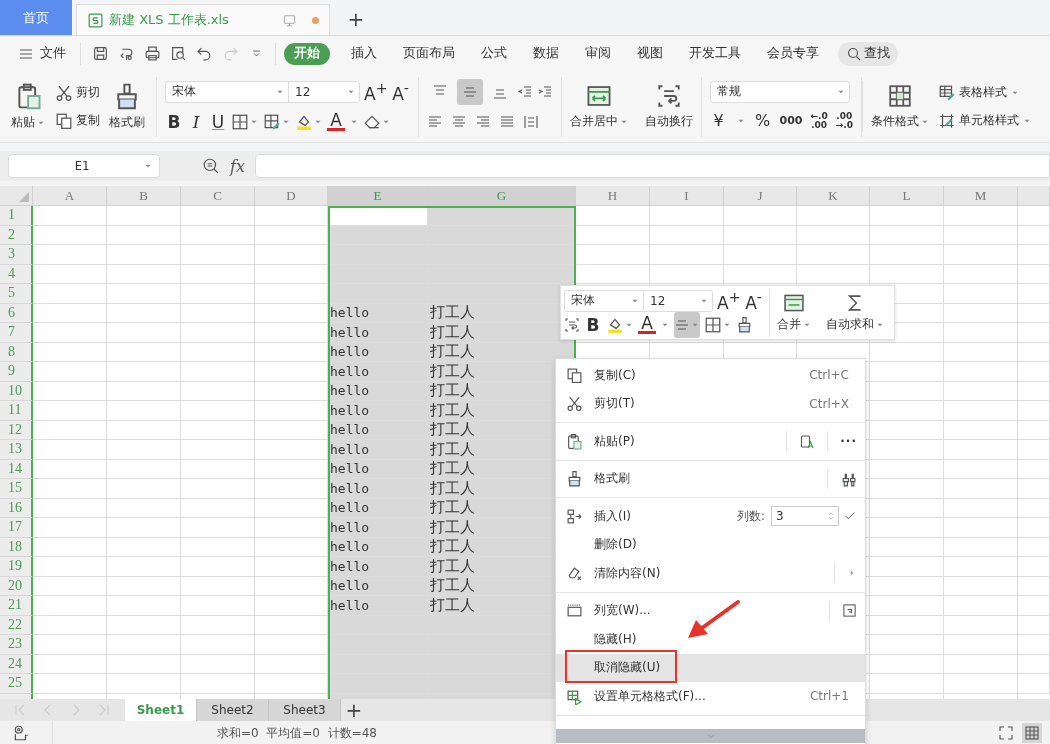 The height and width of the screenshot is (744, 1050). Describe the element at coordinates (64, 120) in the screenshot. I see `copy-icon` at that location.